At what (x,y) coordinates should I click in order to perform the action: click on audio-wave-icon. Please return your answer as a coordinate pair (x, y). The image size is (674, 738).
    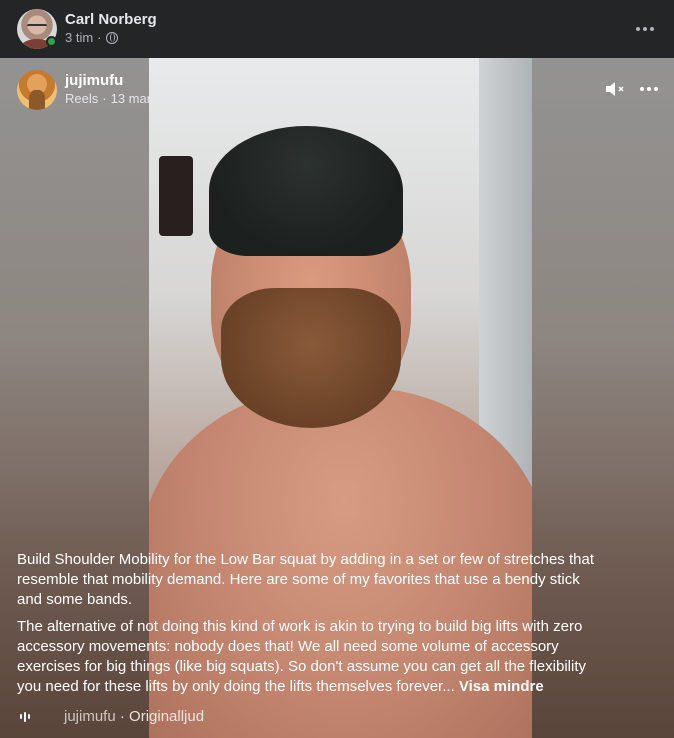
    Looking at the image, I should click on (27, 717).